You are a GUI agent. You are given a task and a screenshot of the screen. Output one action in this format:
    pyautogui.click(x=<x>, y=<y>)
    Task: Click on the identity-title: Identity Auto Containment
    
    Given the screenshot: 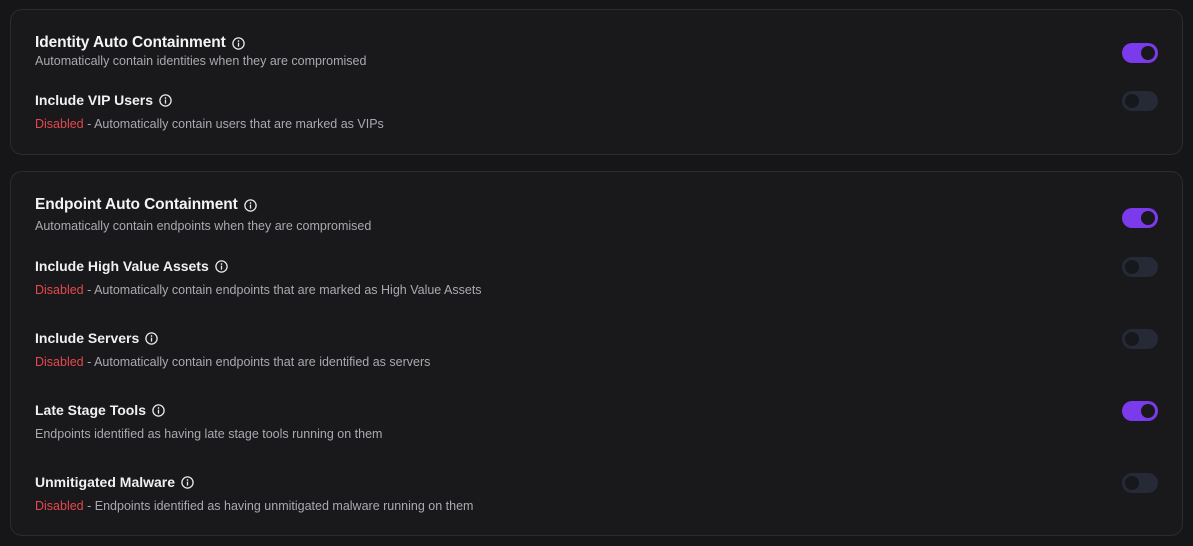 What is the action you would take?
    pyautogui.click(x=130, y=42)
    